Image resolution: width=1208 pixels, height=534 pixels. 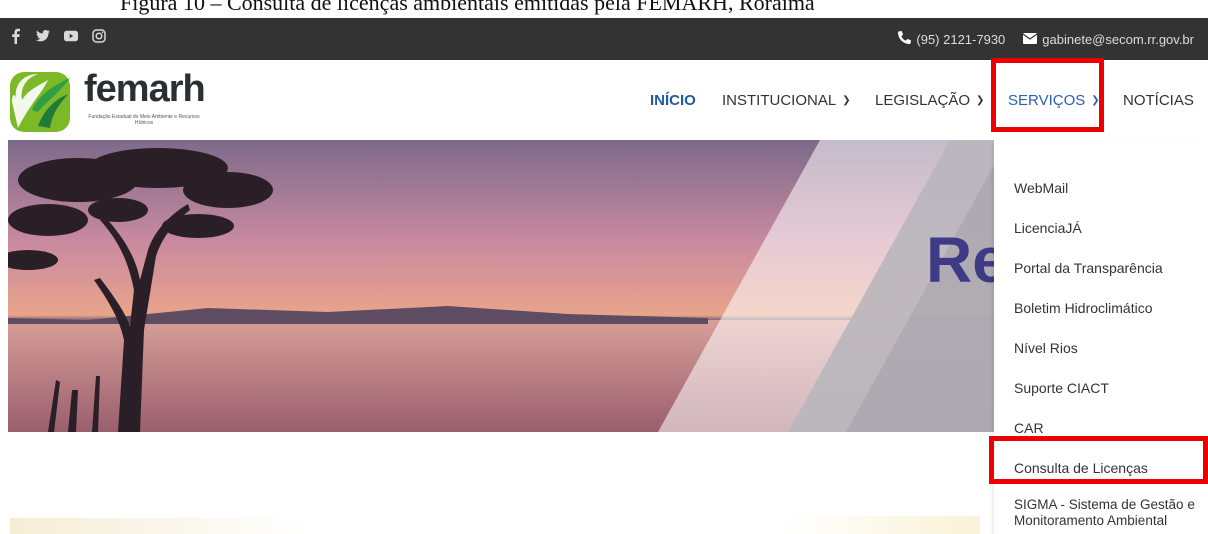 What do you see at coordinates (961, 39) in the screenshot?
I see `phone-text: (95) 2121-7930` at bounding box center [961, 39].